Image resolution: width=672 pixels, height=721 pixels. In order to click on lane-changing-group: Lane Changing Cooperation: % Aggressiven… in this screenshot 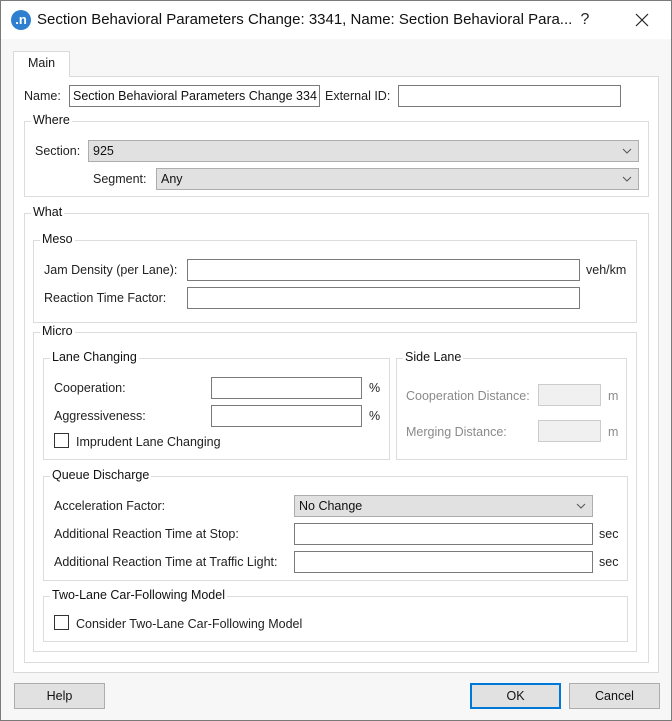, I will do `click(216, 405)`.